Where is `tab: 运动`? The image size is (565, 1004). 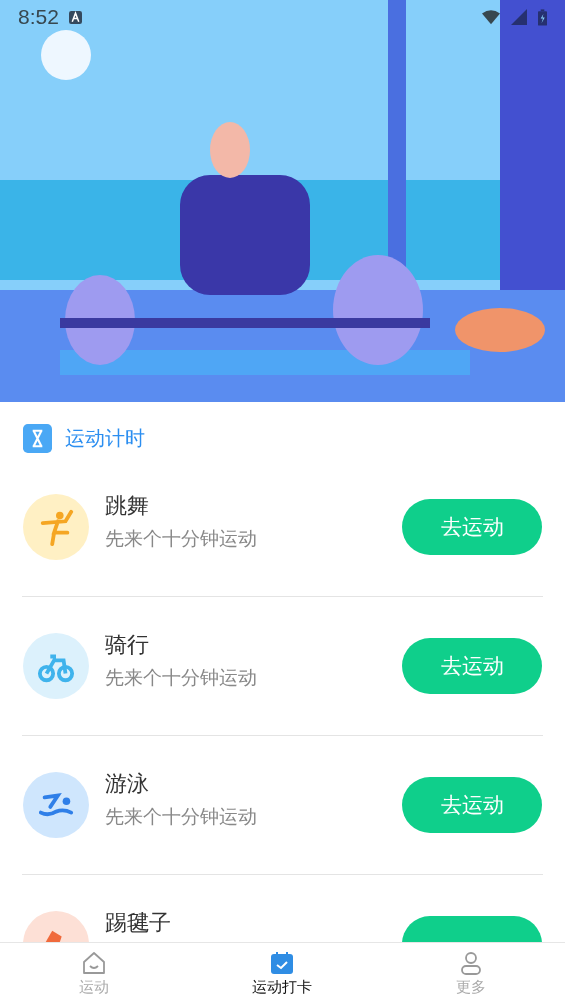
tab: 运动 is located at coordinates (94, 973).